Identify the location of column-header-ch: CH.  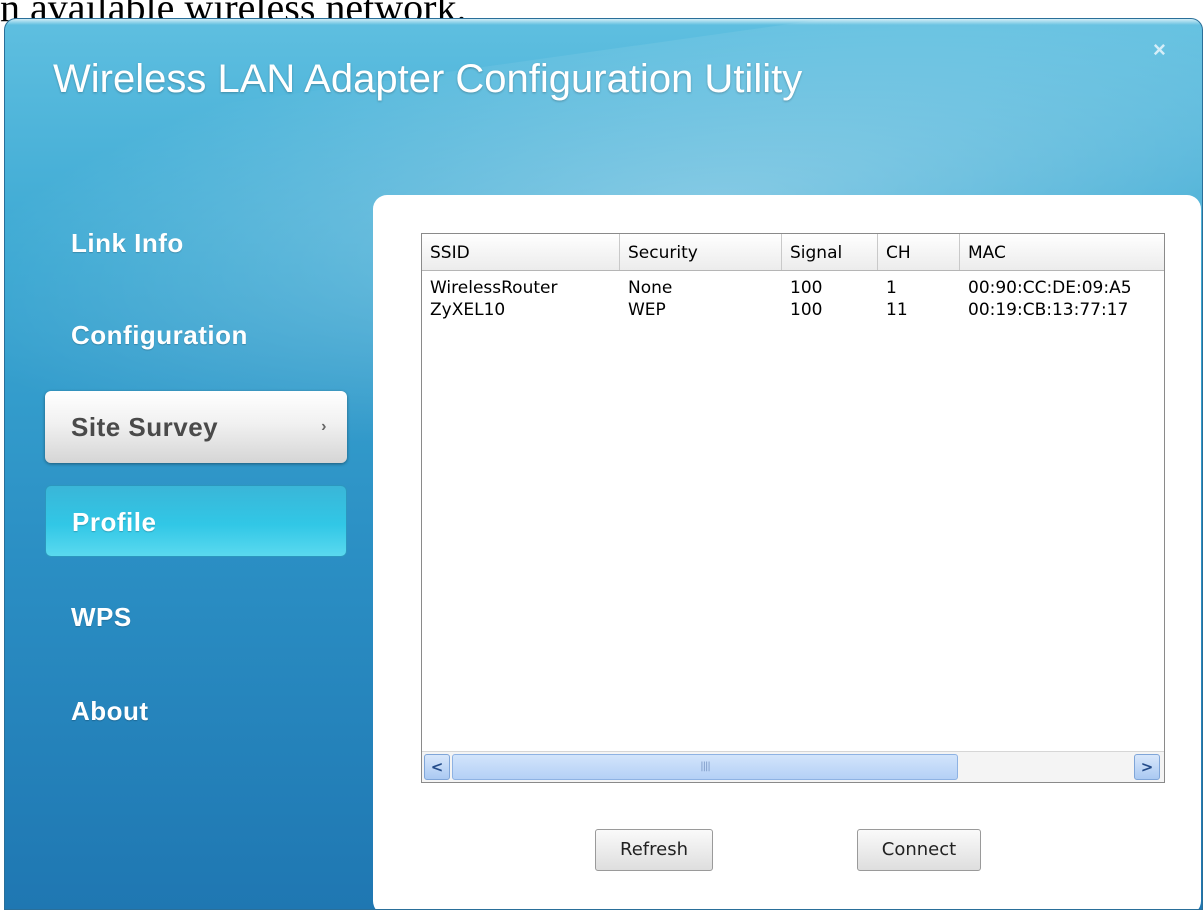
(919, 252).